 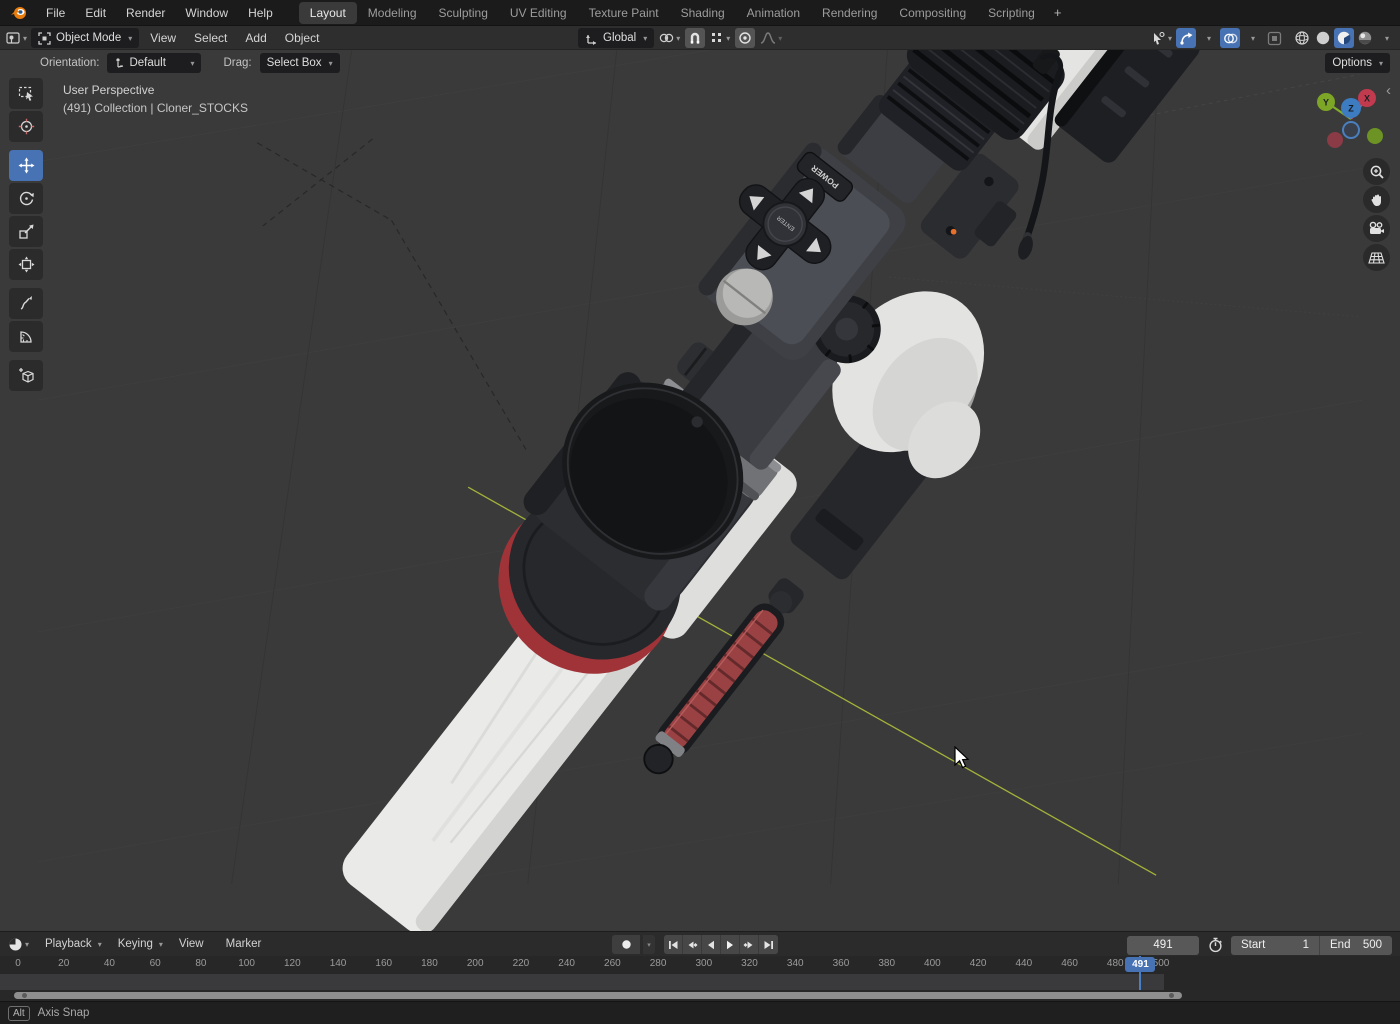 I want to click on snap-target-dropdown: ▾, so click(x=720, y=38).